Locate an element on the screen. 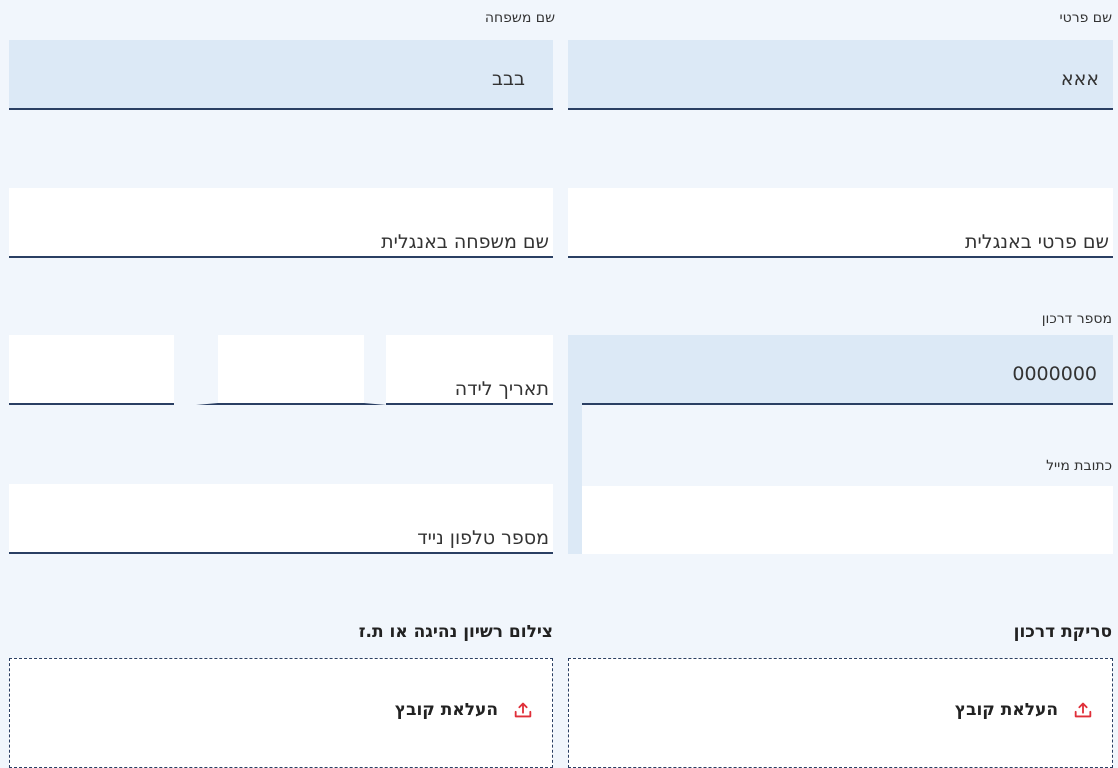 The height and width of the screenshot is (768, 1118). license-photo-upload-label: העלאת קובץ is located at coordinates (446, 710).